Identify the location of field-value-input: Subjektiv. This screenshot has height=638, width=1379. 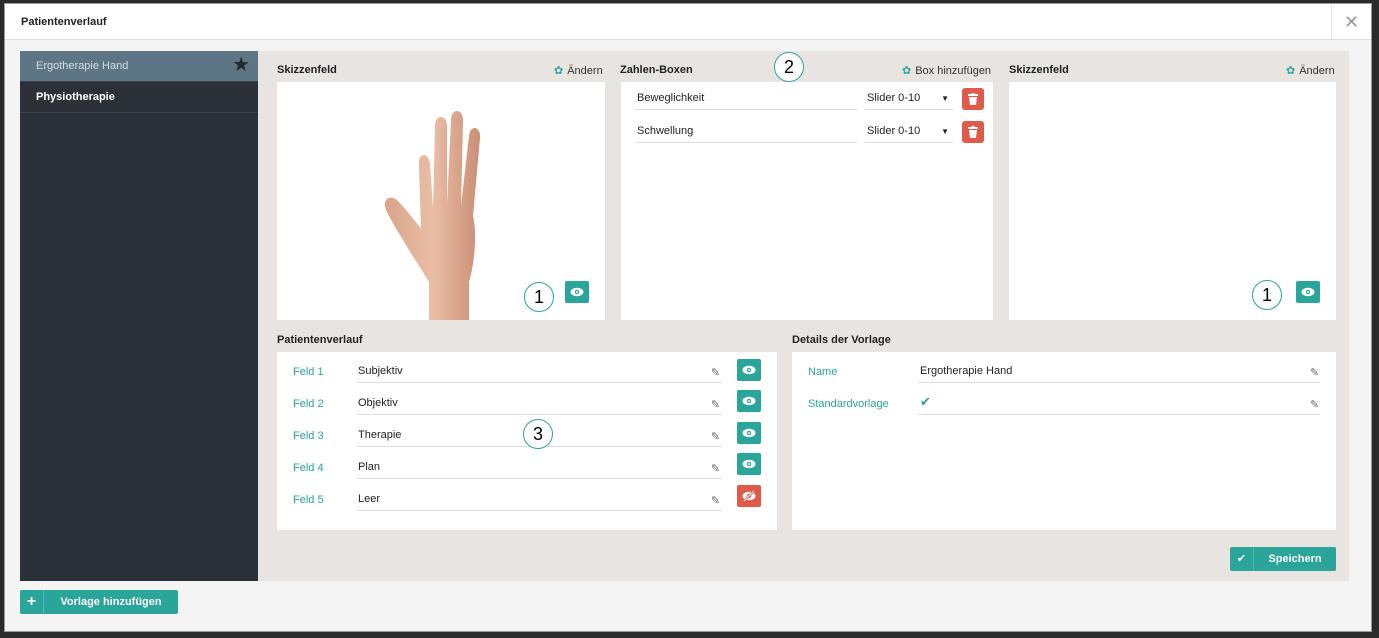
(539, 372).